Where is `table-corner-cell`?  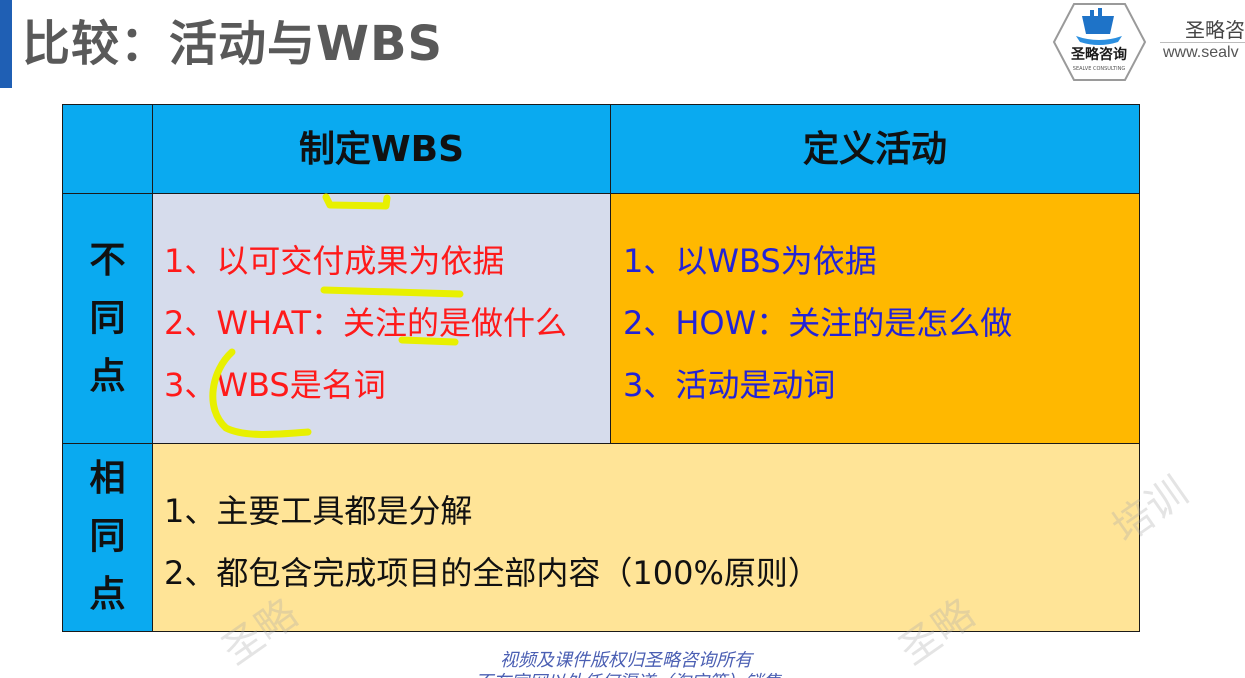
table-corner-cell is located at coordinates (107, 149).